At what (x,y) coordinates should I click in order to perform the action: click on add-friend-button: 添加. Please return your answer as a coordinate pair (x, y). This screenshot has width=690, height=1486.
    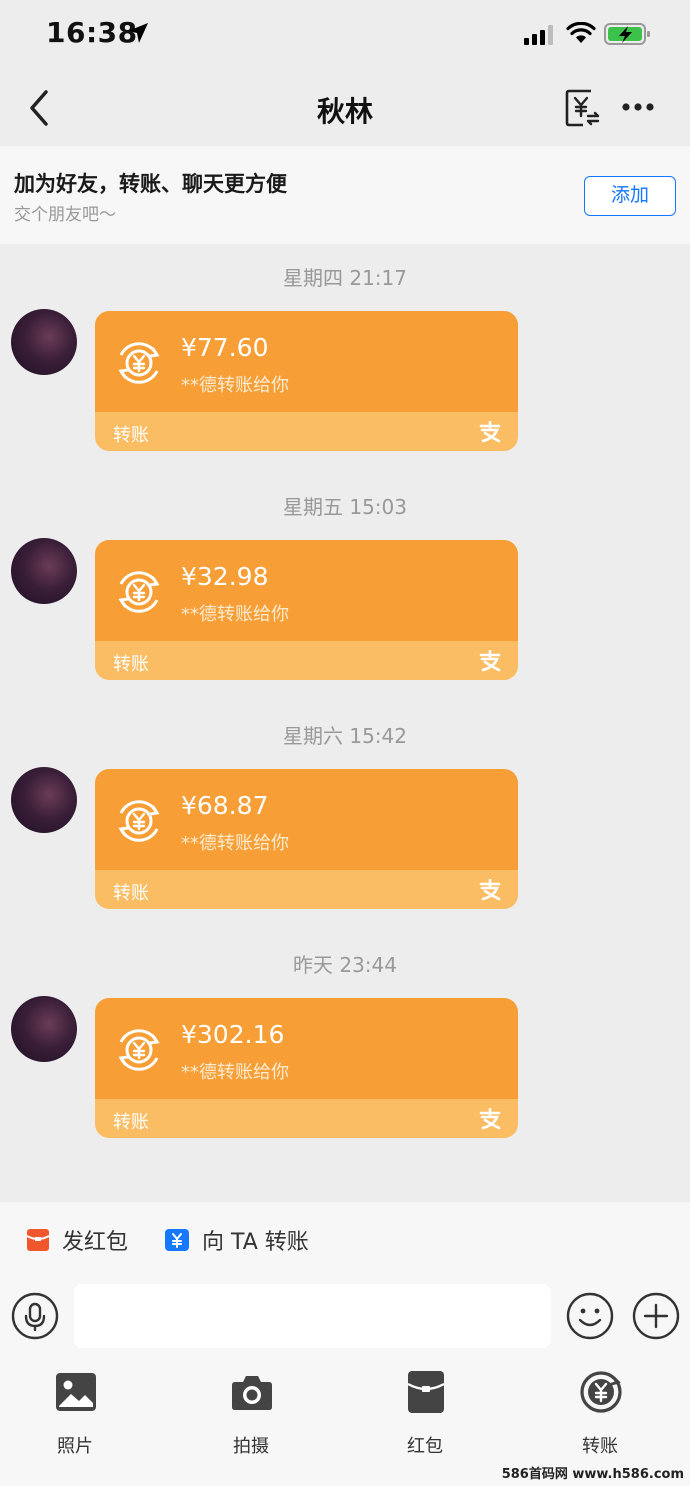
    Looking at the image, I should click on (630, 196).